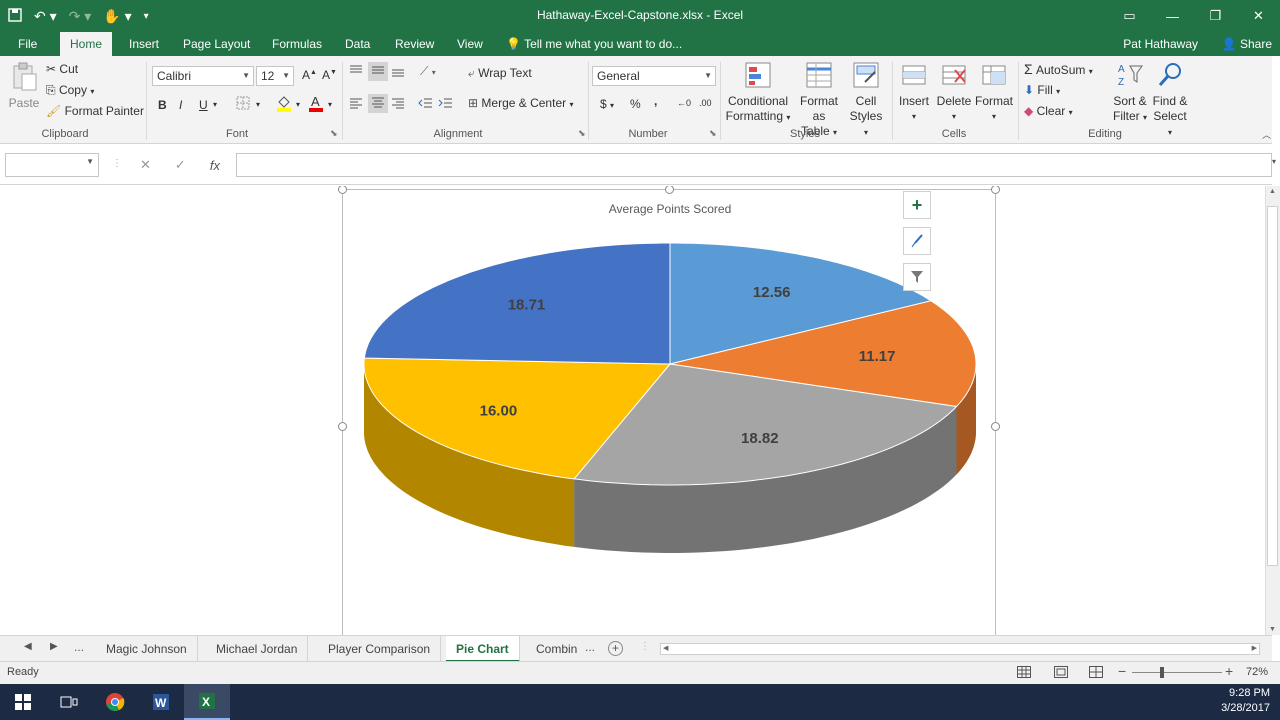  I want to click on wrap-text-button: ⤶ Wrap Text, so click(500, 73).